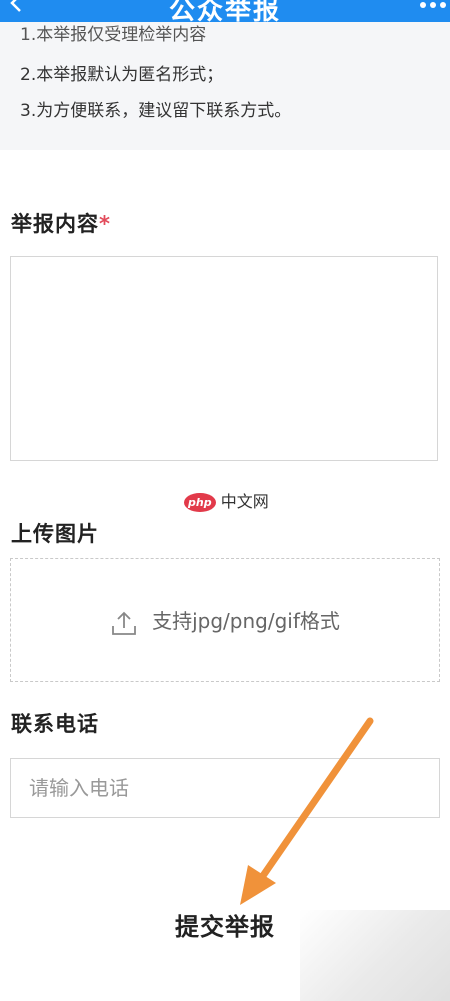  I want to click on content-label: 举报内容*, so click(61, 223).